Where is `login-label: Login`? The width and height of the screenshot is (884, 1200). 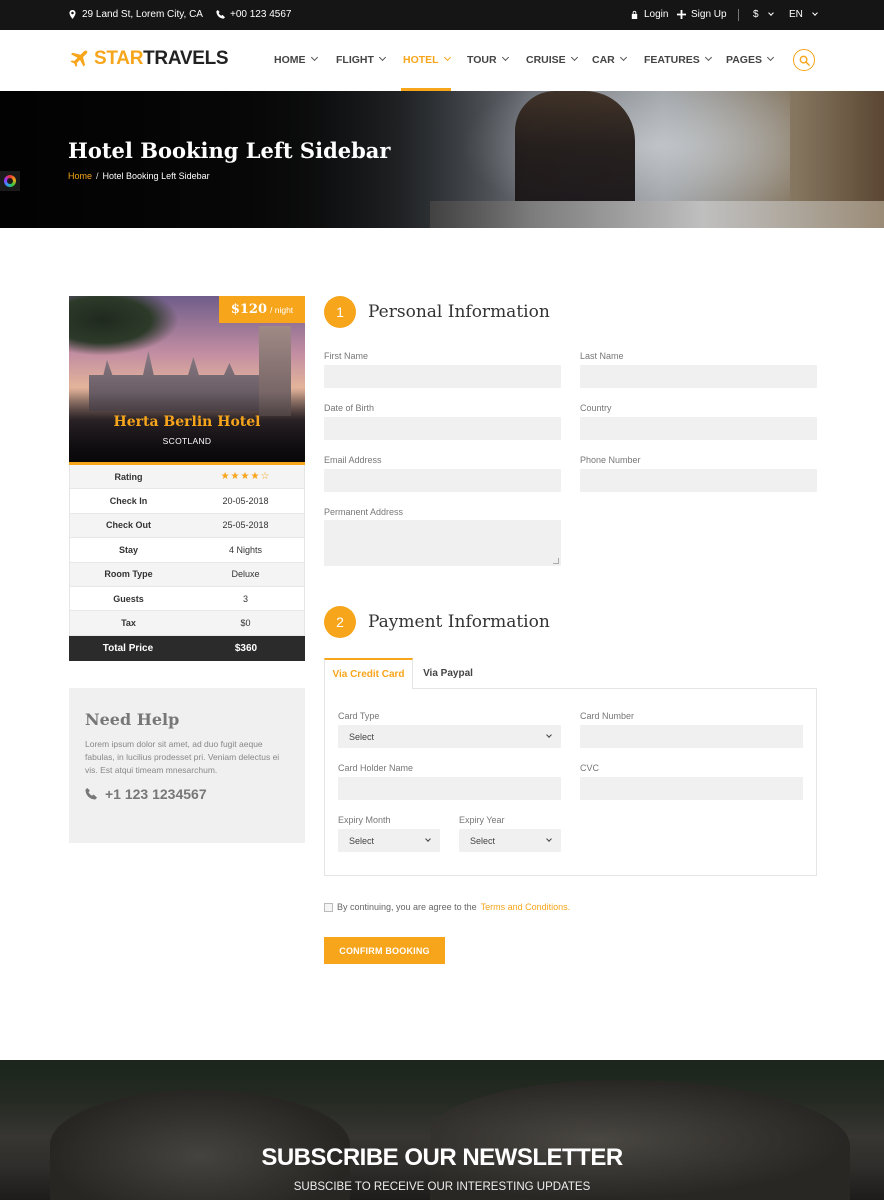 login-label: Login is located at coordinates (656, 14).